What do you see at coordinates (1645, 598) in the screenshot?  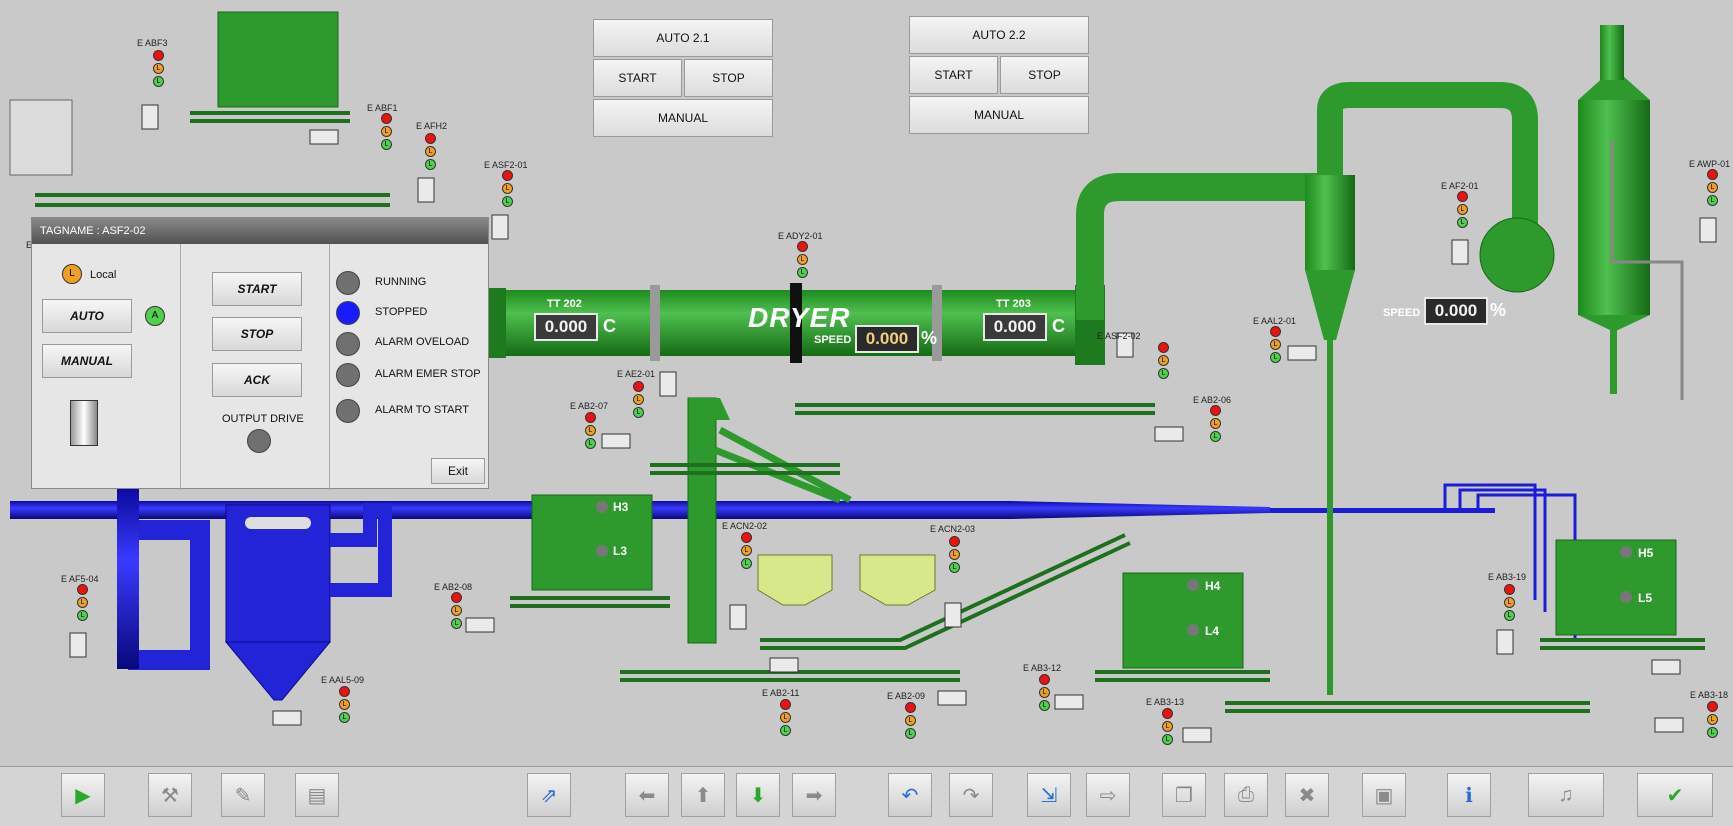 I see `bin-l5-label: L5` at bounding box center [1645, 598].